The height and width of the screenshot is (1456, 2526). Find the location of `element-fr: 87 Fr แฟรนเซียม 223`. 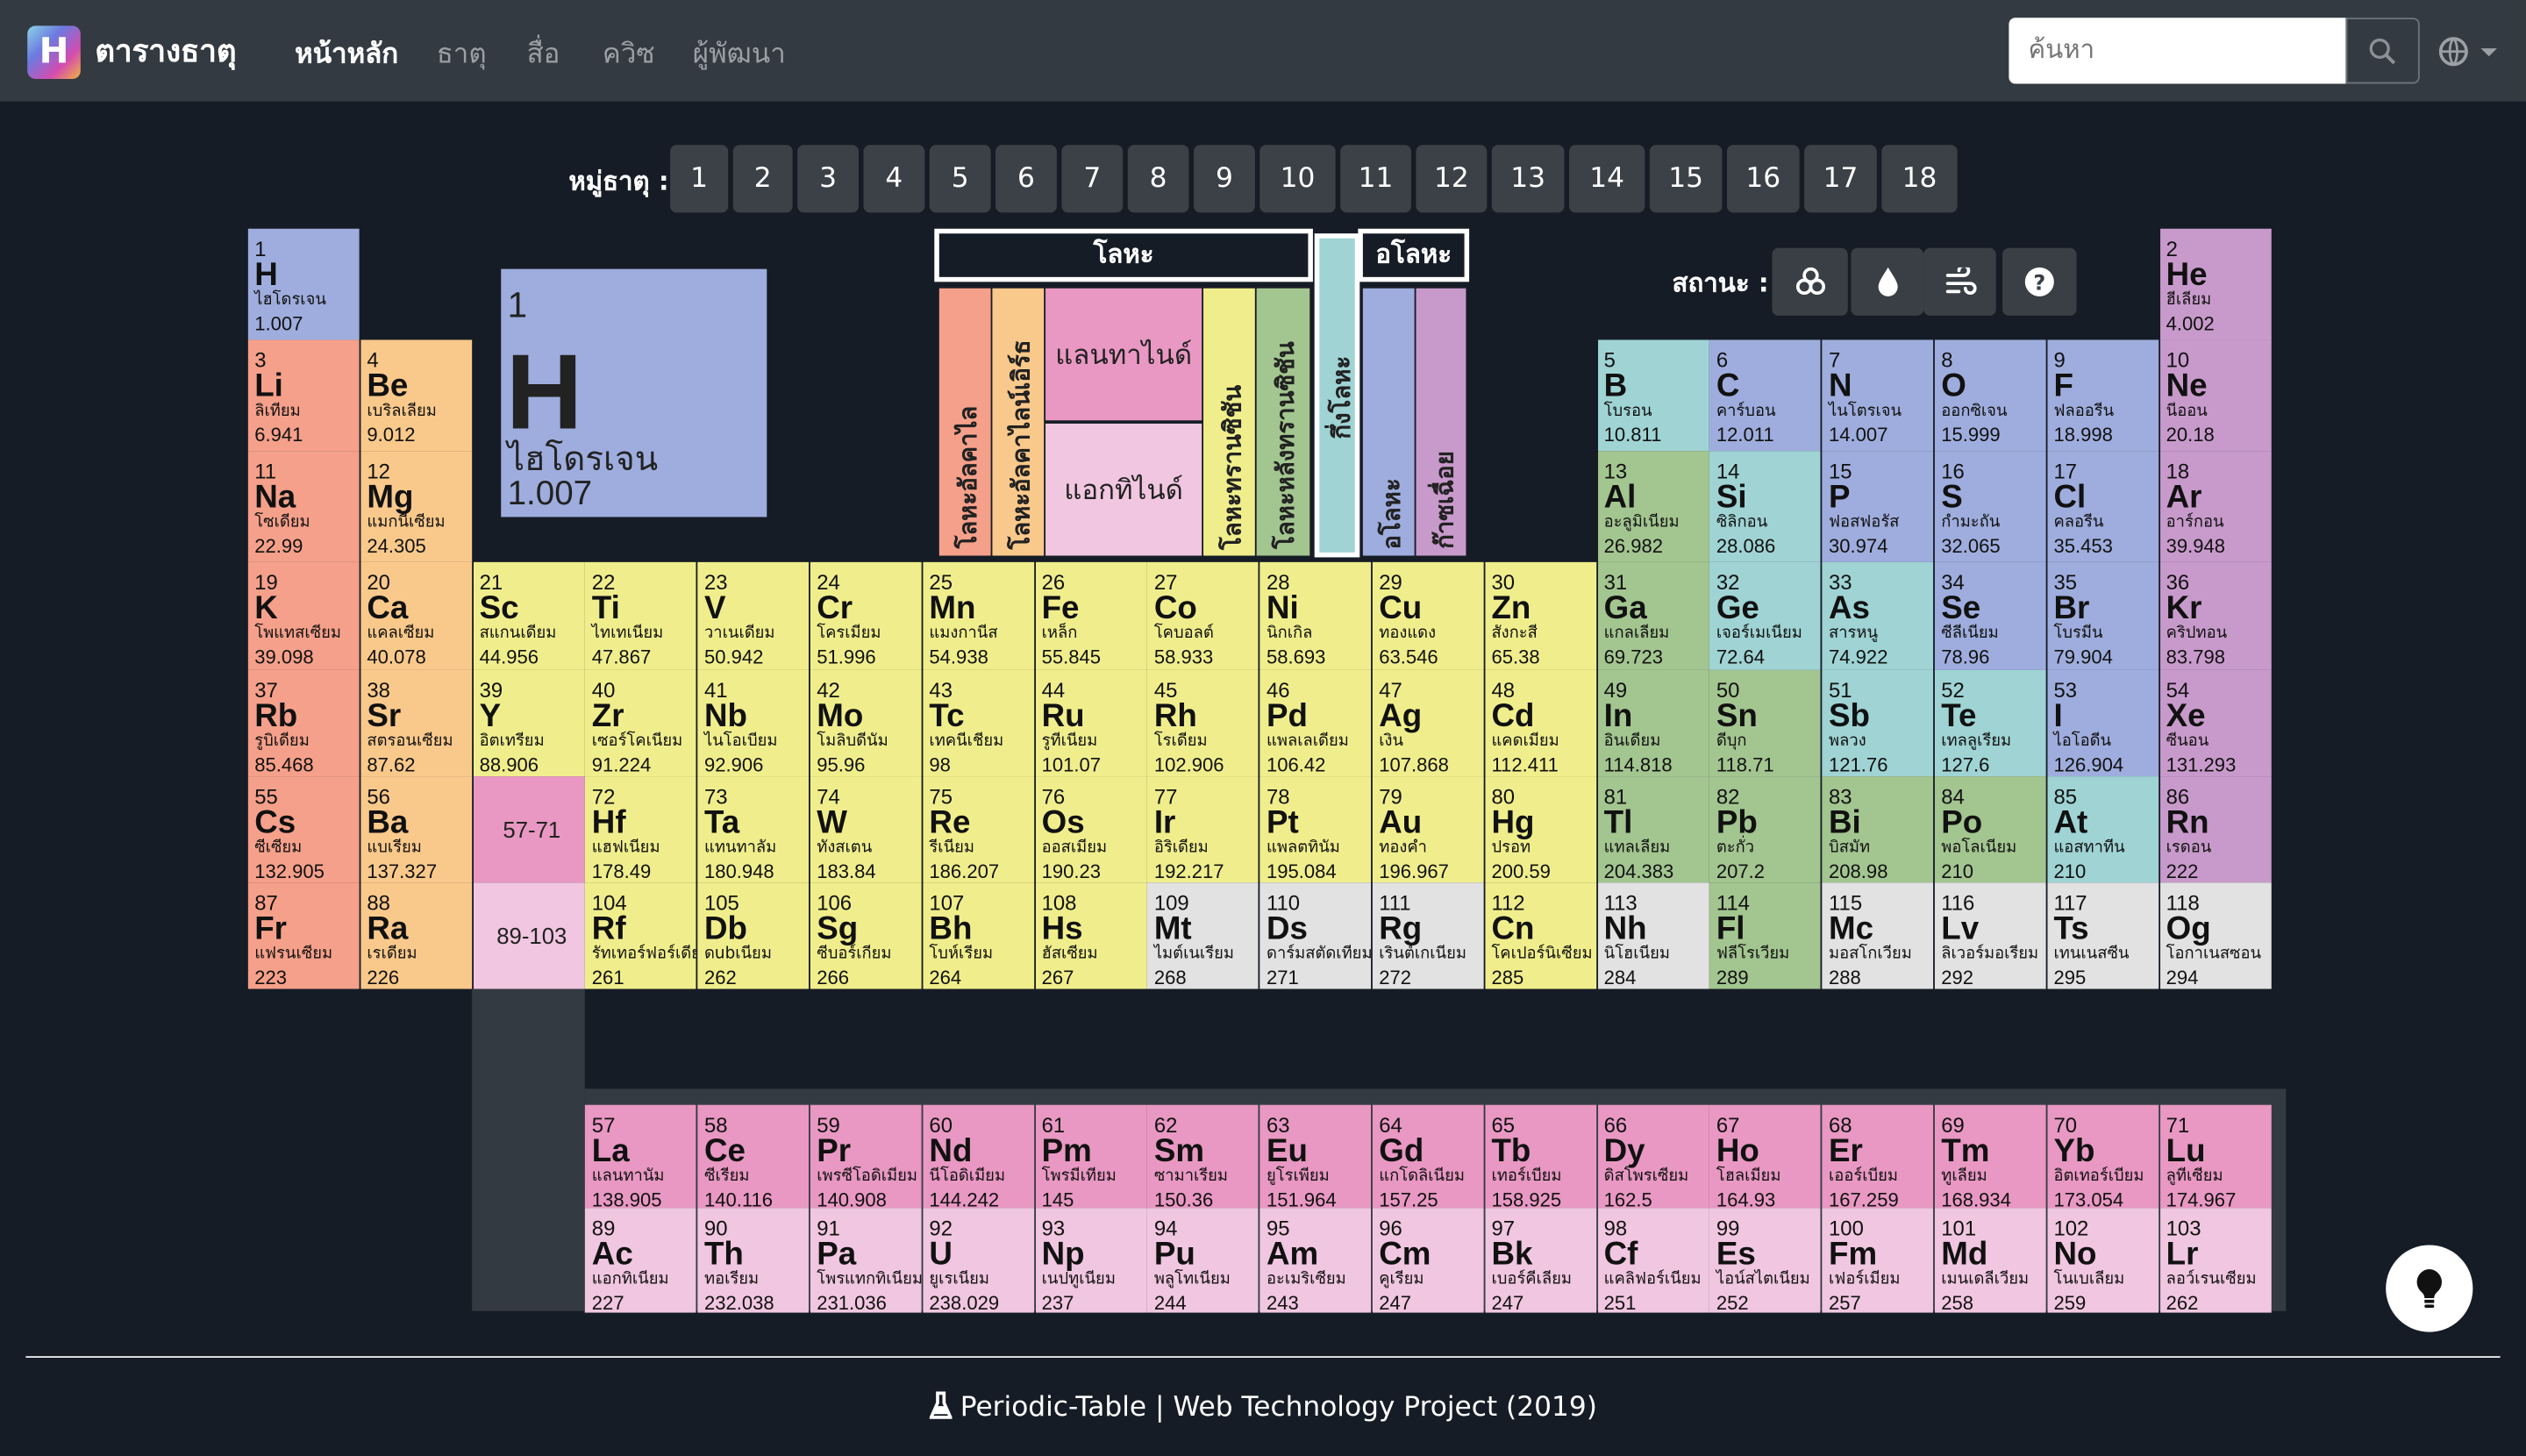

element-fr: 87 Fr แฟรนเซียม 223 is located at coordinates (303, 935).